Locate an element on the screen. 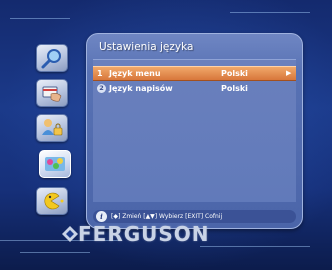  sidebar-item-parental is located at coordinates (52, 128).